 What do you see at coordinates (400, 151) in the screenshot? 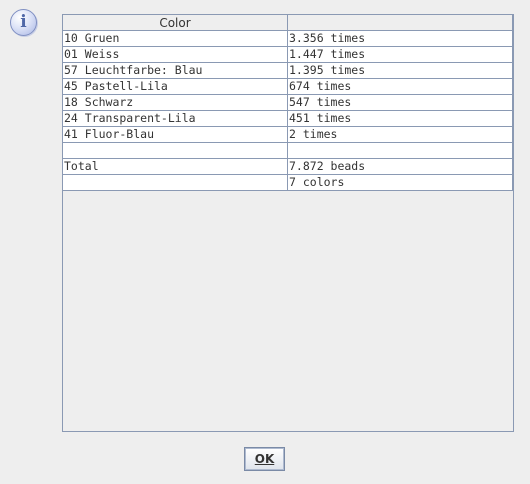
I see `cell-count` at bounding box center [400, 151].